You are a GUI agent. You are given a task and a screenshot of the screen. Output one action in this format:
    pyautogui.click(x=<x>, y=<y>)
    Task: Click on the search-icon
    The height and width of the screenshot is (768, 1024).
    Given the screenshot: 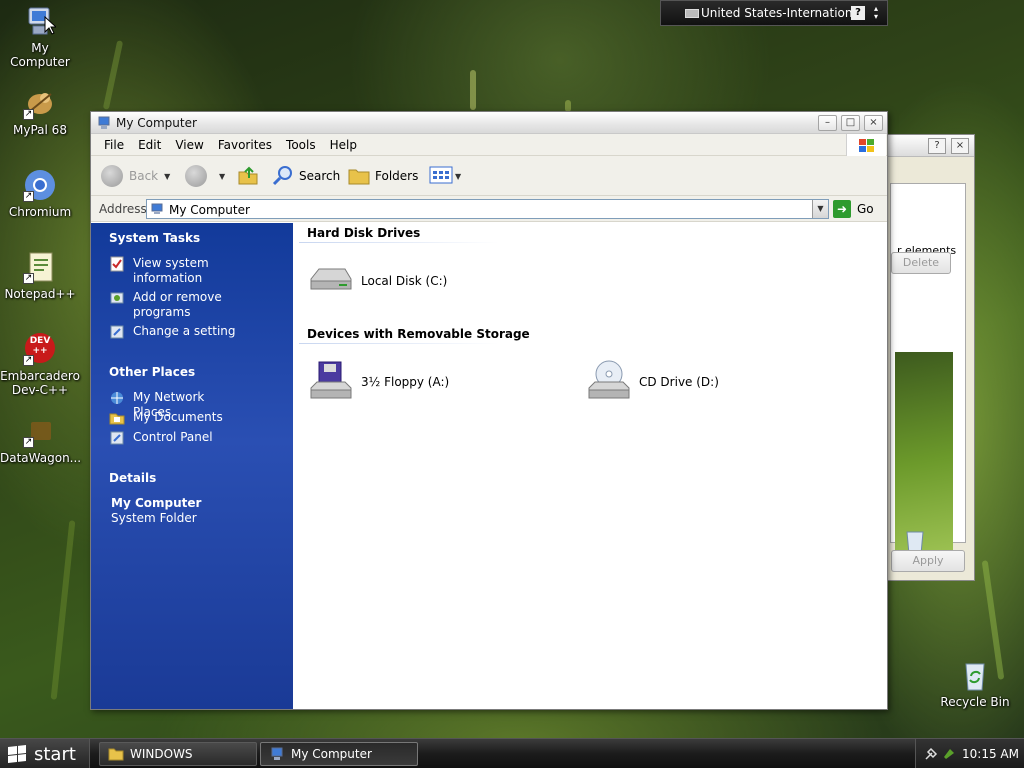 What is the action you would take?
    pyautogui.click(x=283, y=176)
    